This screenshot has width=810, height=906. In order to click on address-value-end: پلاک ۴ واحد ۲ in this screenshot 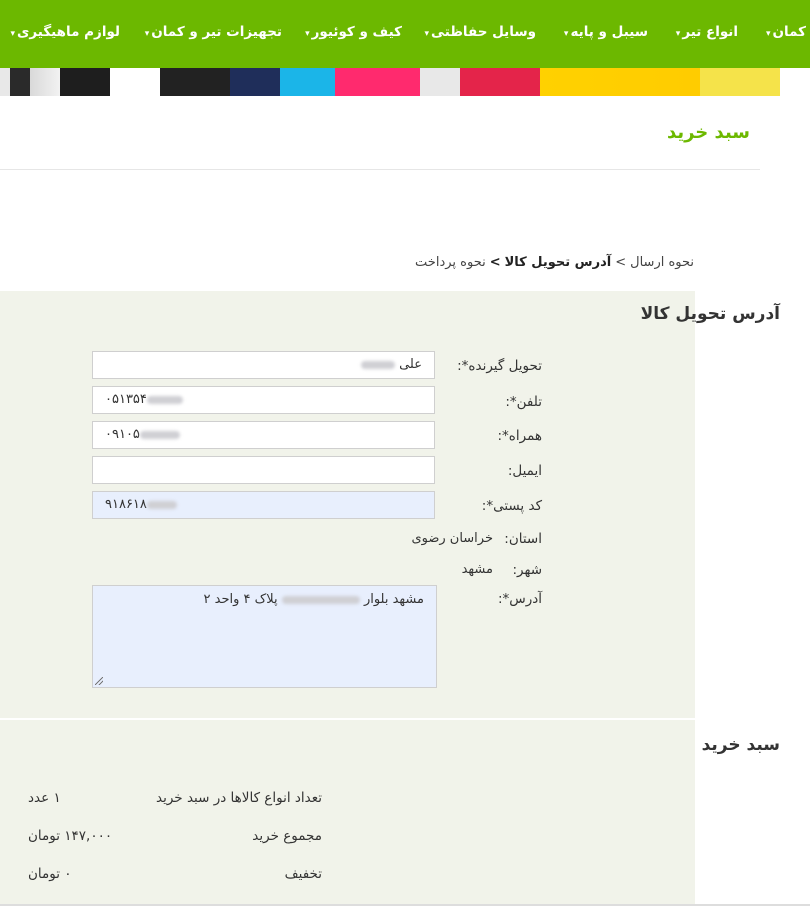, I will do `click(240, 599)`.